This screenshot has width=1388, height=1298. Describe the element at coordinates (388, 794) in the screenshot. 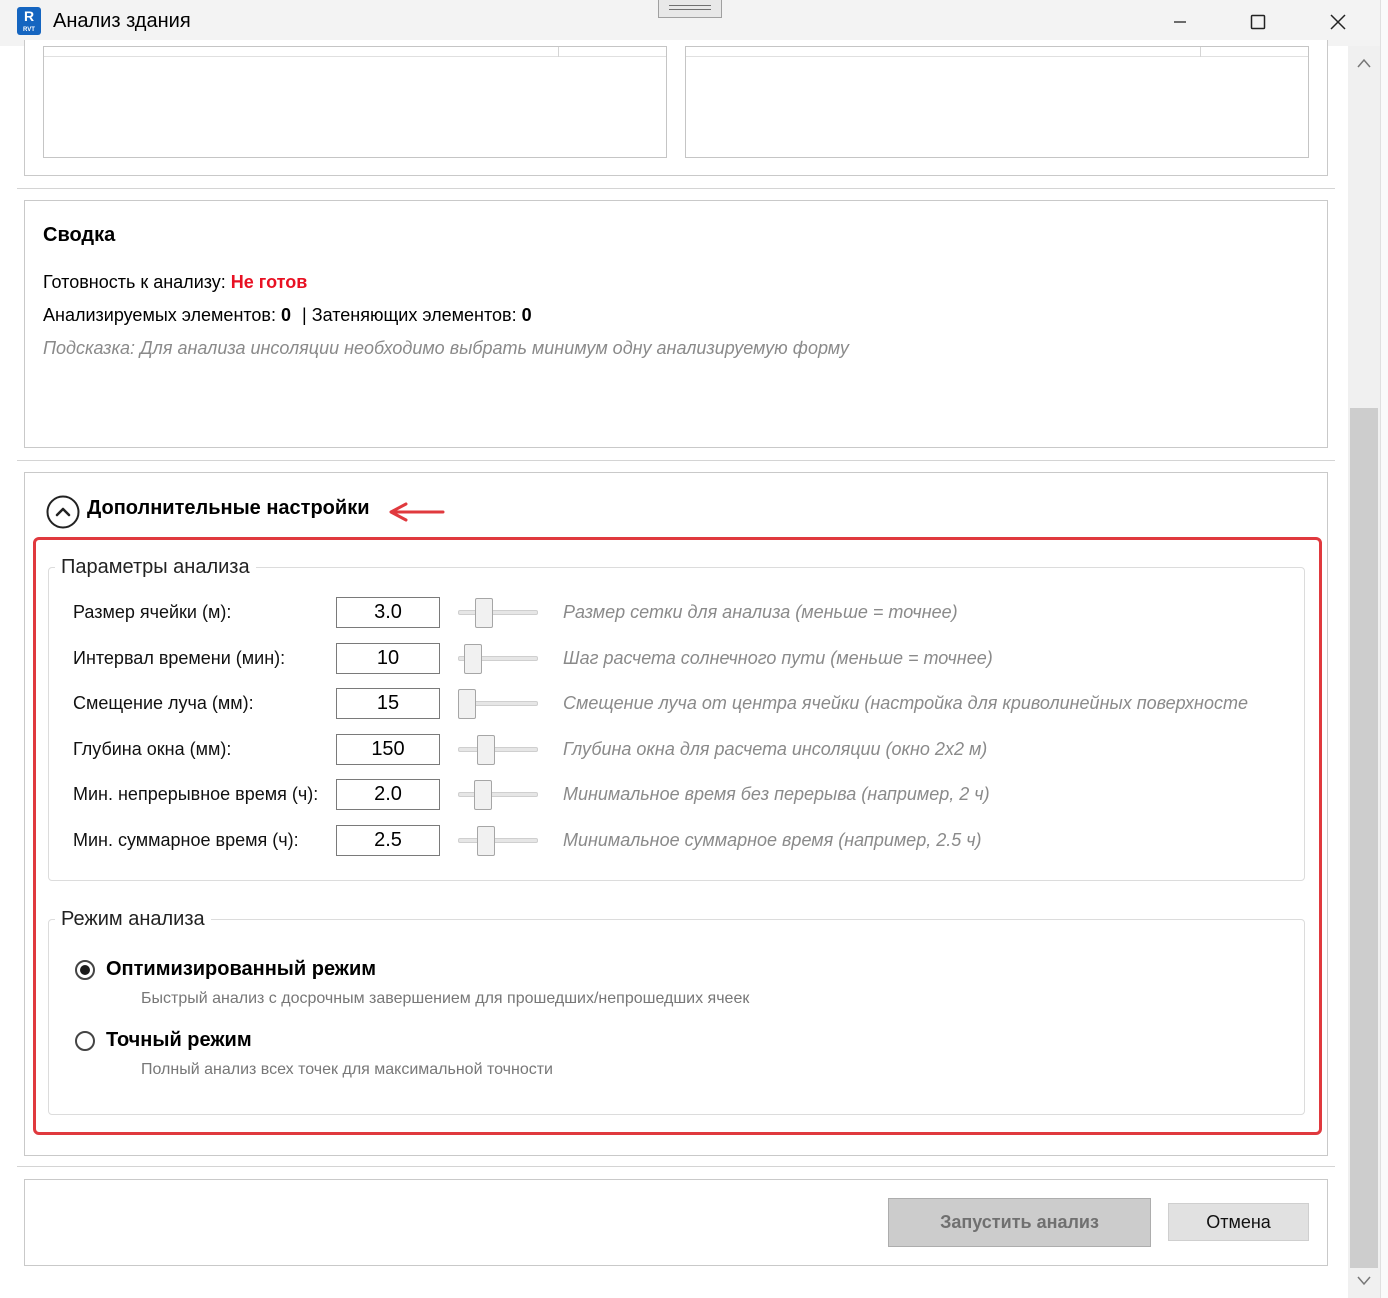

I see `param-value-input: 2.0` at that location.